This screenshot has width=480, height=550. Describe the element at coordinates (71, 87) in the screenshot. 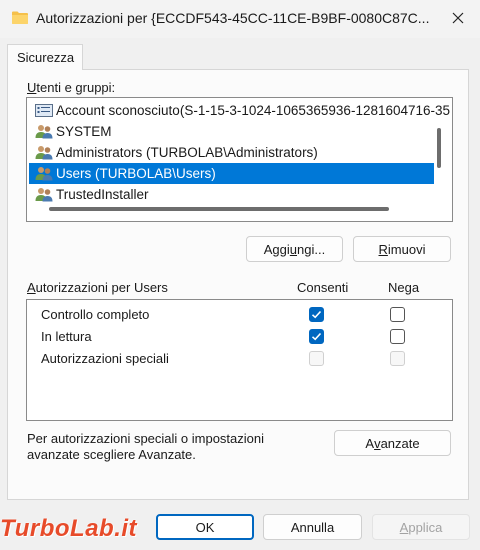

I see `users-groups-label: Utenti e gruppi:` at that location.